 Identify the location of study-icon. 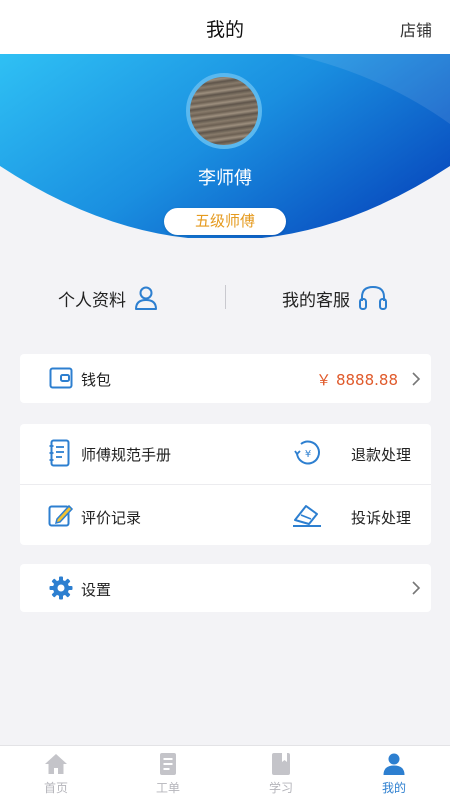
(281, 764).